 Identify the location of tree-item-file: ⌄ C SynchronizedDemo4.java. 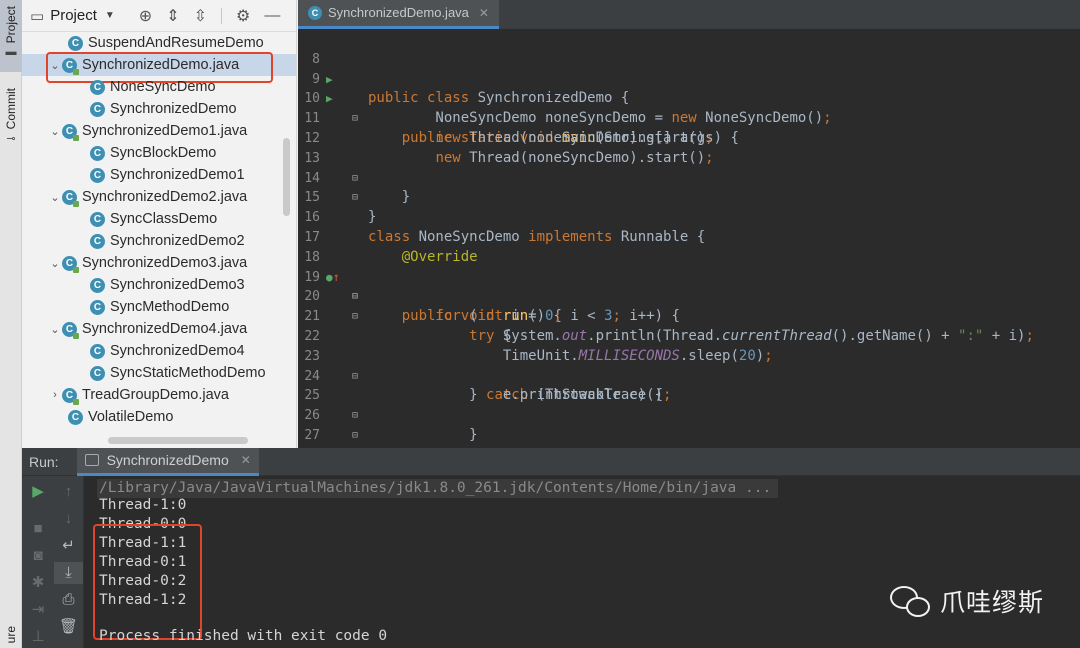
(159, 329).